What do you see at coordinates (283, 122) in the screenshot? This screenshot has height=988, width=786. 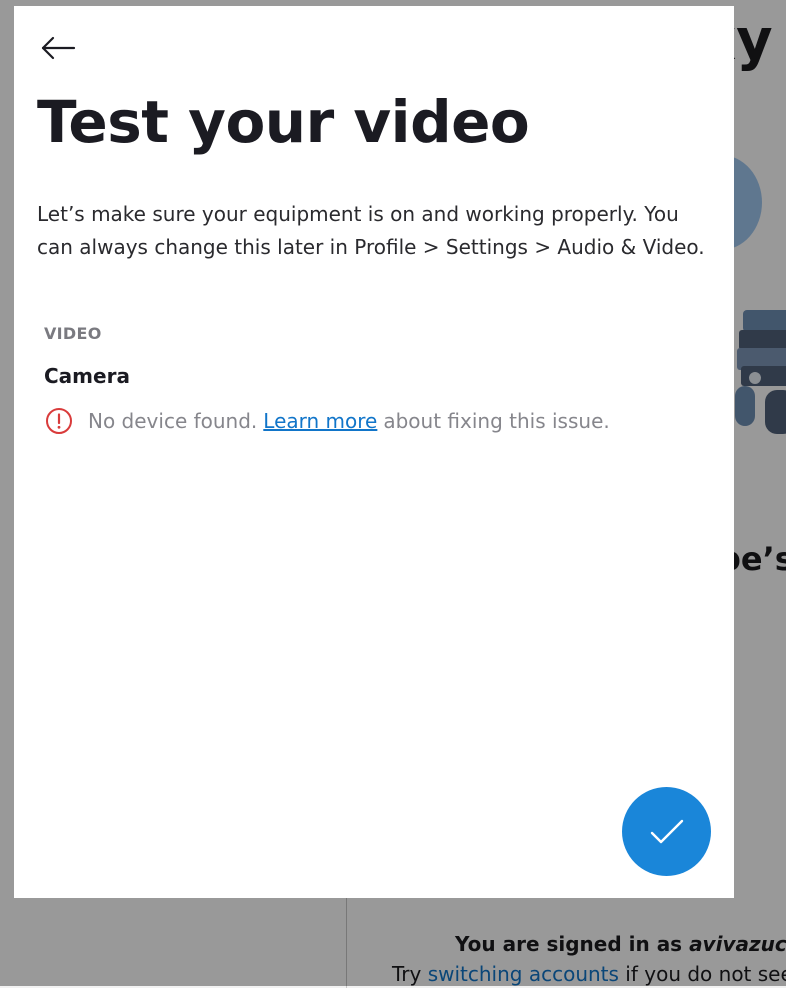 I see `page-title: Test your video` at bounding box center [283, 122].